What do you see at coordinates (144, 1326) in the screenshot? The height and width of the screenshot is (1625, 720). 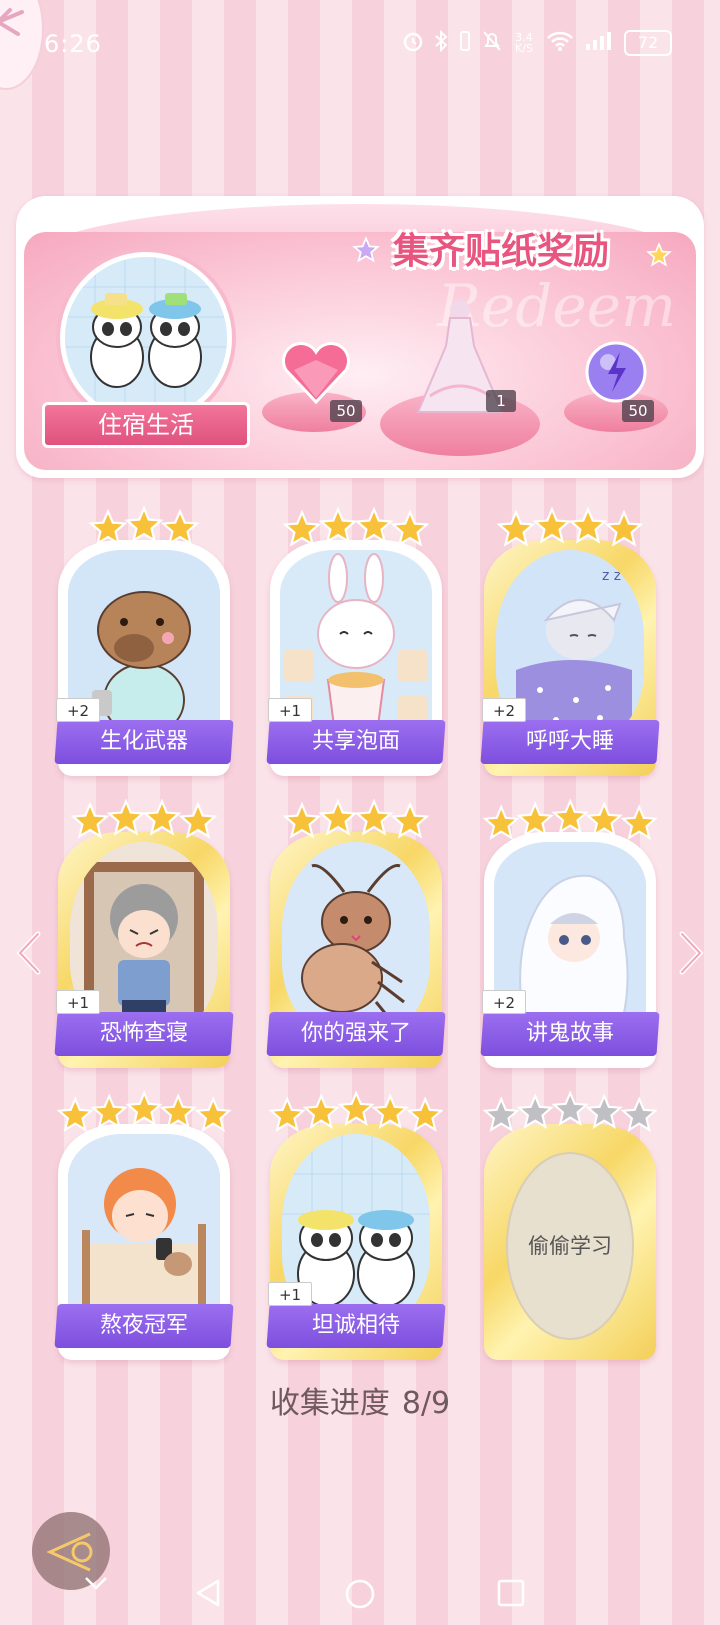 I see `card-label-bar: 熬夜冠军` at bounding box center [144, 1326].